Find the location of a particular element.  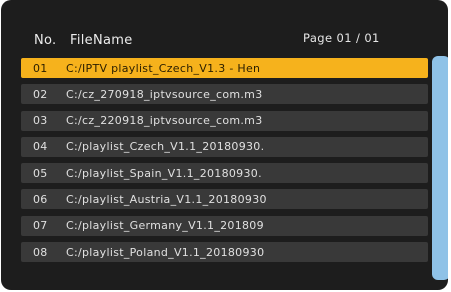

file-row-05: 05 C:/playlist_Spain_V1.1_20180930. is located at coordinates (224, 173).